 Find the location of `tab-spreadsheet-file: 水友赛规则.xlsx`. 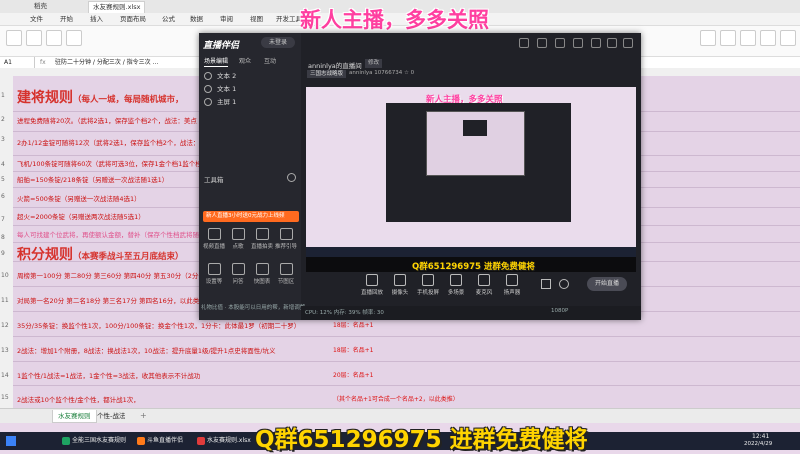

tab-spreadsheet-file: 水友赛规则.xlsx is located at coordinates (117, 7).